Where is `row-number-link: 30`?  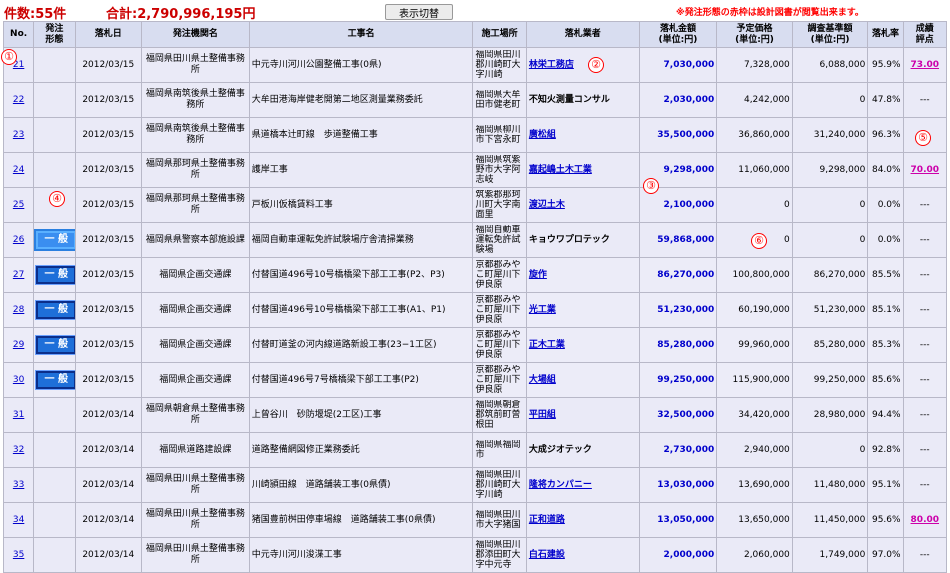 row-number-link: 30 is located at coordinates (18, 380).